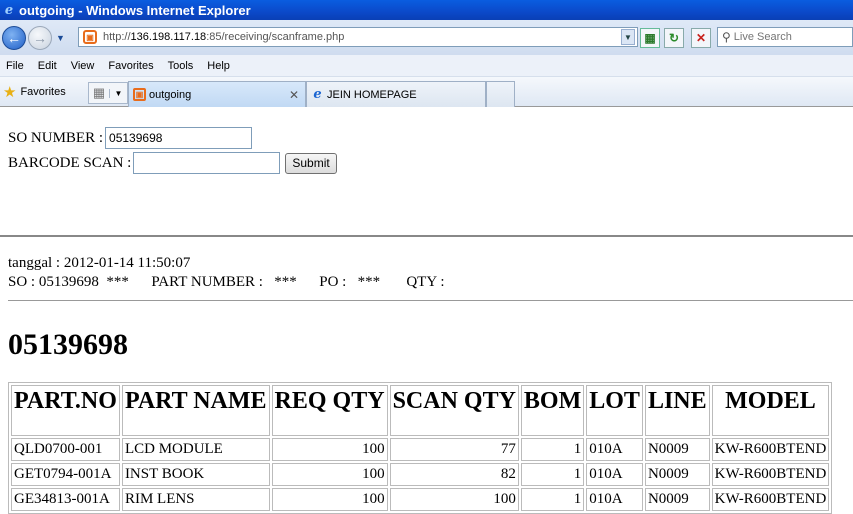 The image size is (853, 514). I want to click on barcode-row: BARCODE SCAN : Submit, so click(172, 163).